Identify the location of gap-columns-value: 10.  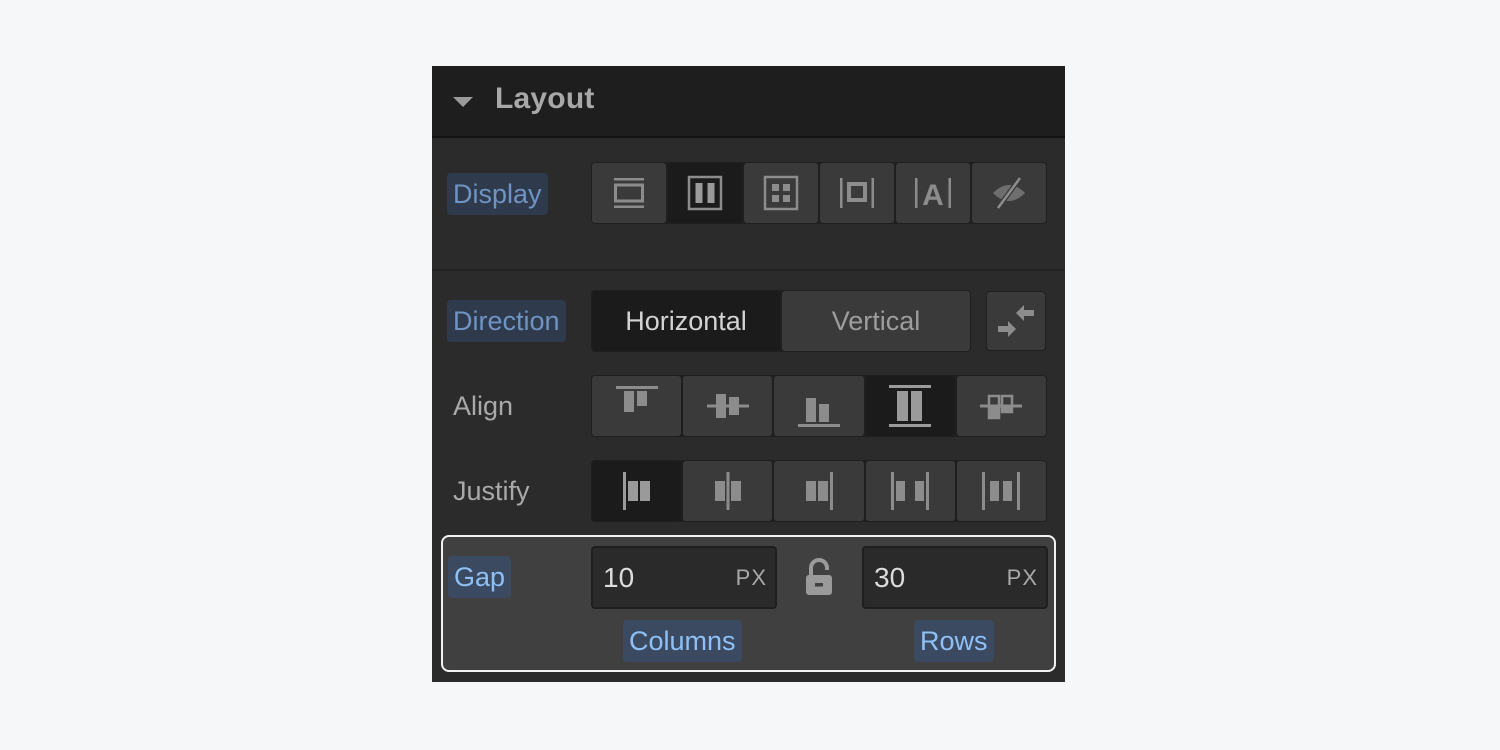
(618, 577).